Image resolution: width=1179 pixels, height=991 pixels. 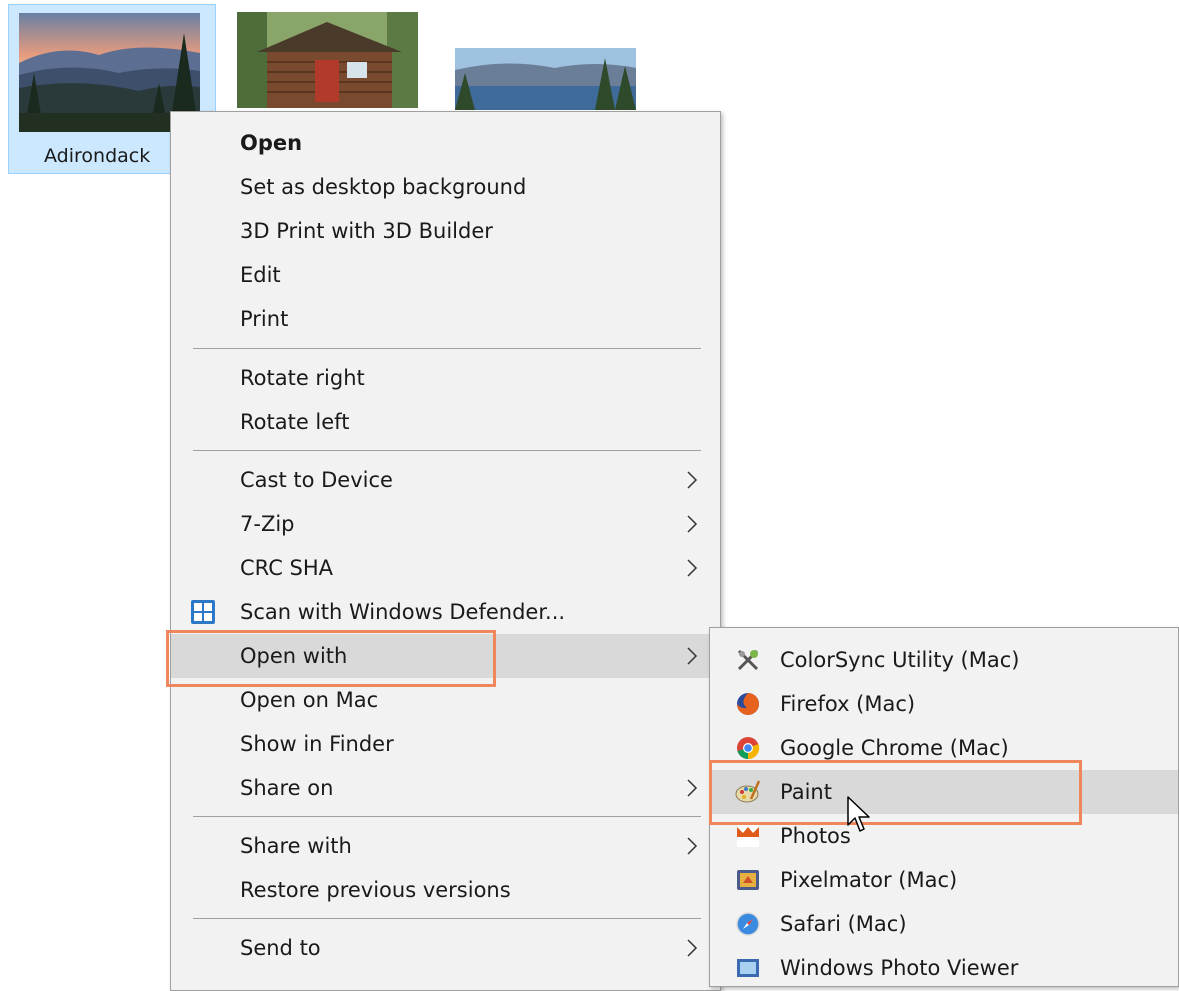 I want to click on colorsync-icon, so click(x=748, y=660).